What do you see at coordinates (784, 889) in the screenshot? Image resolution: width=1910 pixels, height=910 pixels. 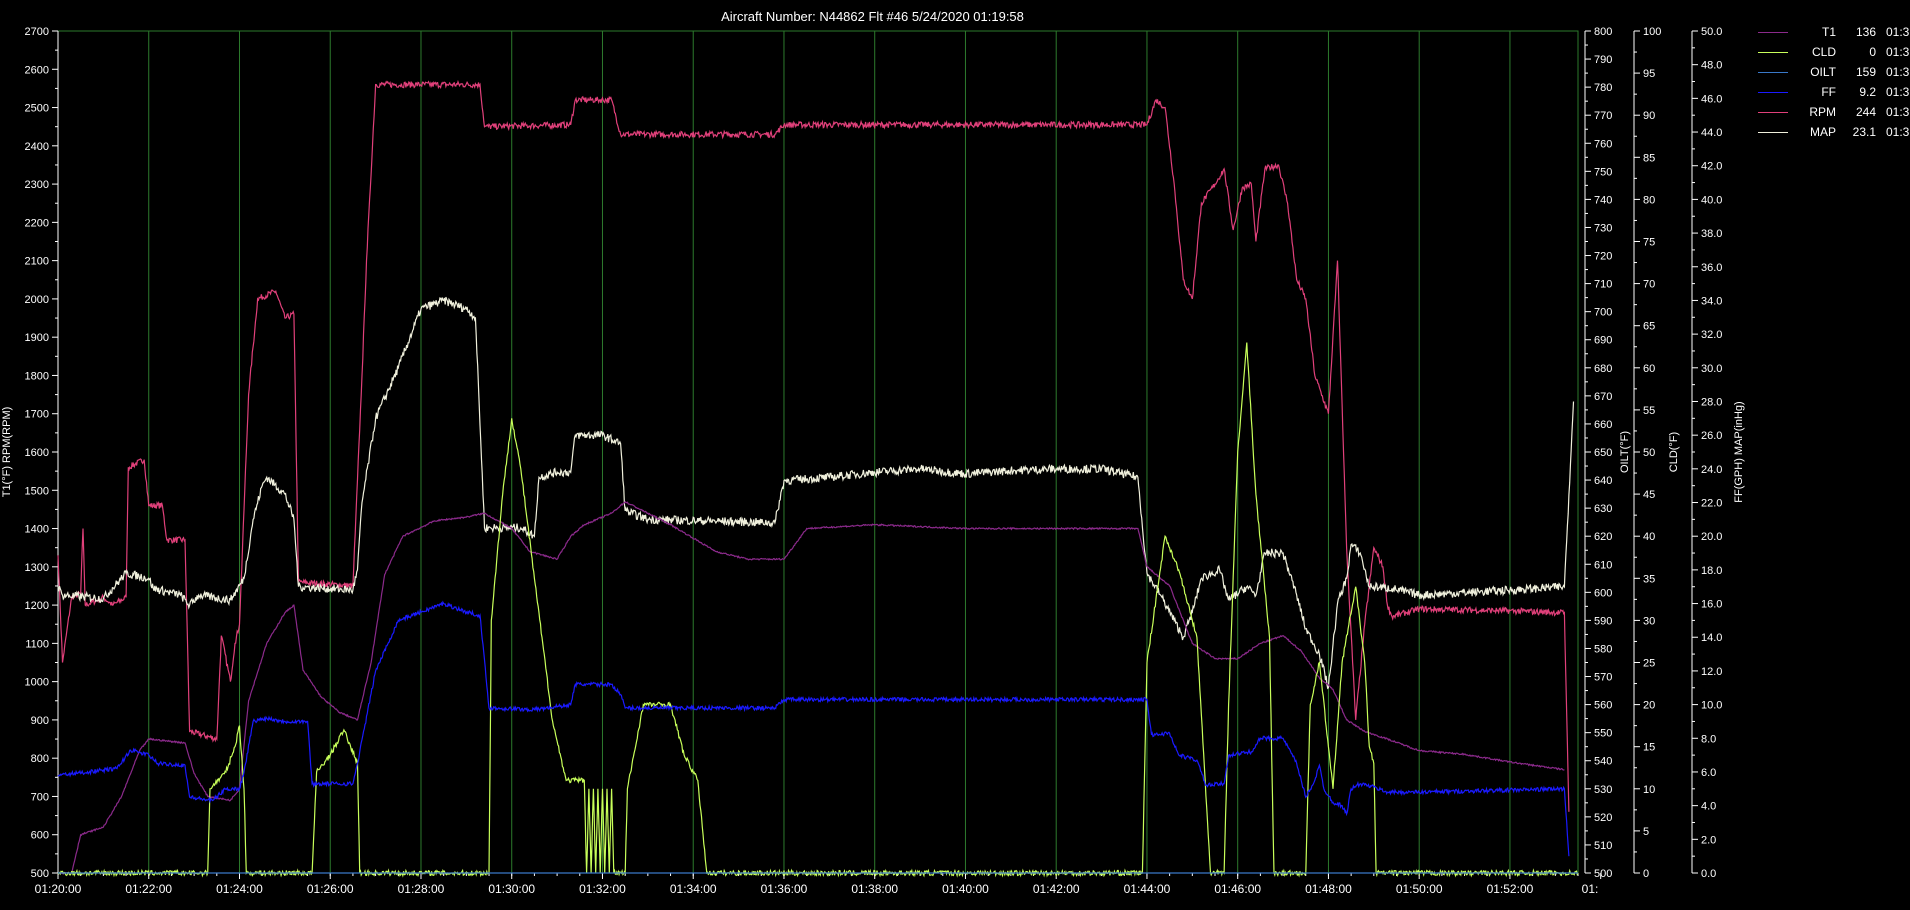 I see `x-tick-label: 01:36:00` at bounding box center [784, 889].